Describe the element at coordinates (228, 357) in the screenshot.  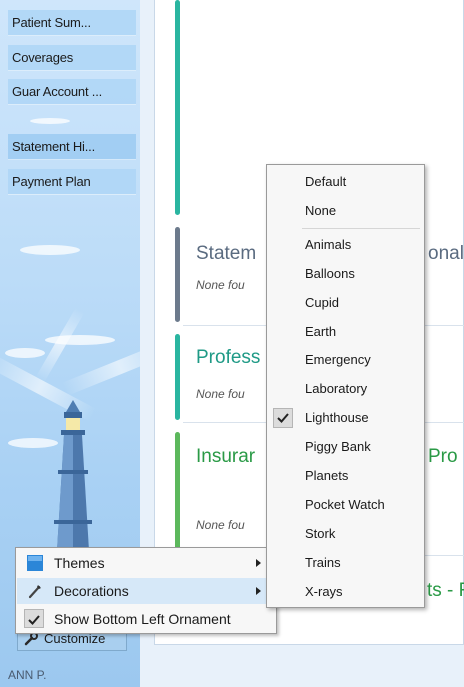
I see `professional-card-title: Profess` at that location.